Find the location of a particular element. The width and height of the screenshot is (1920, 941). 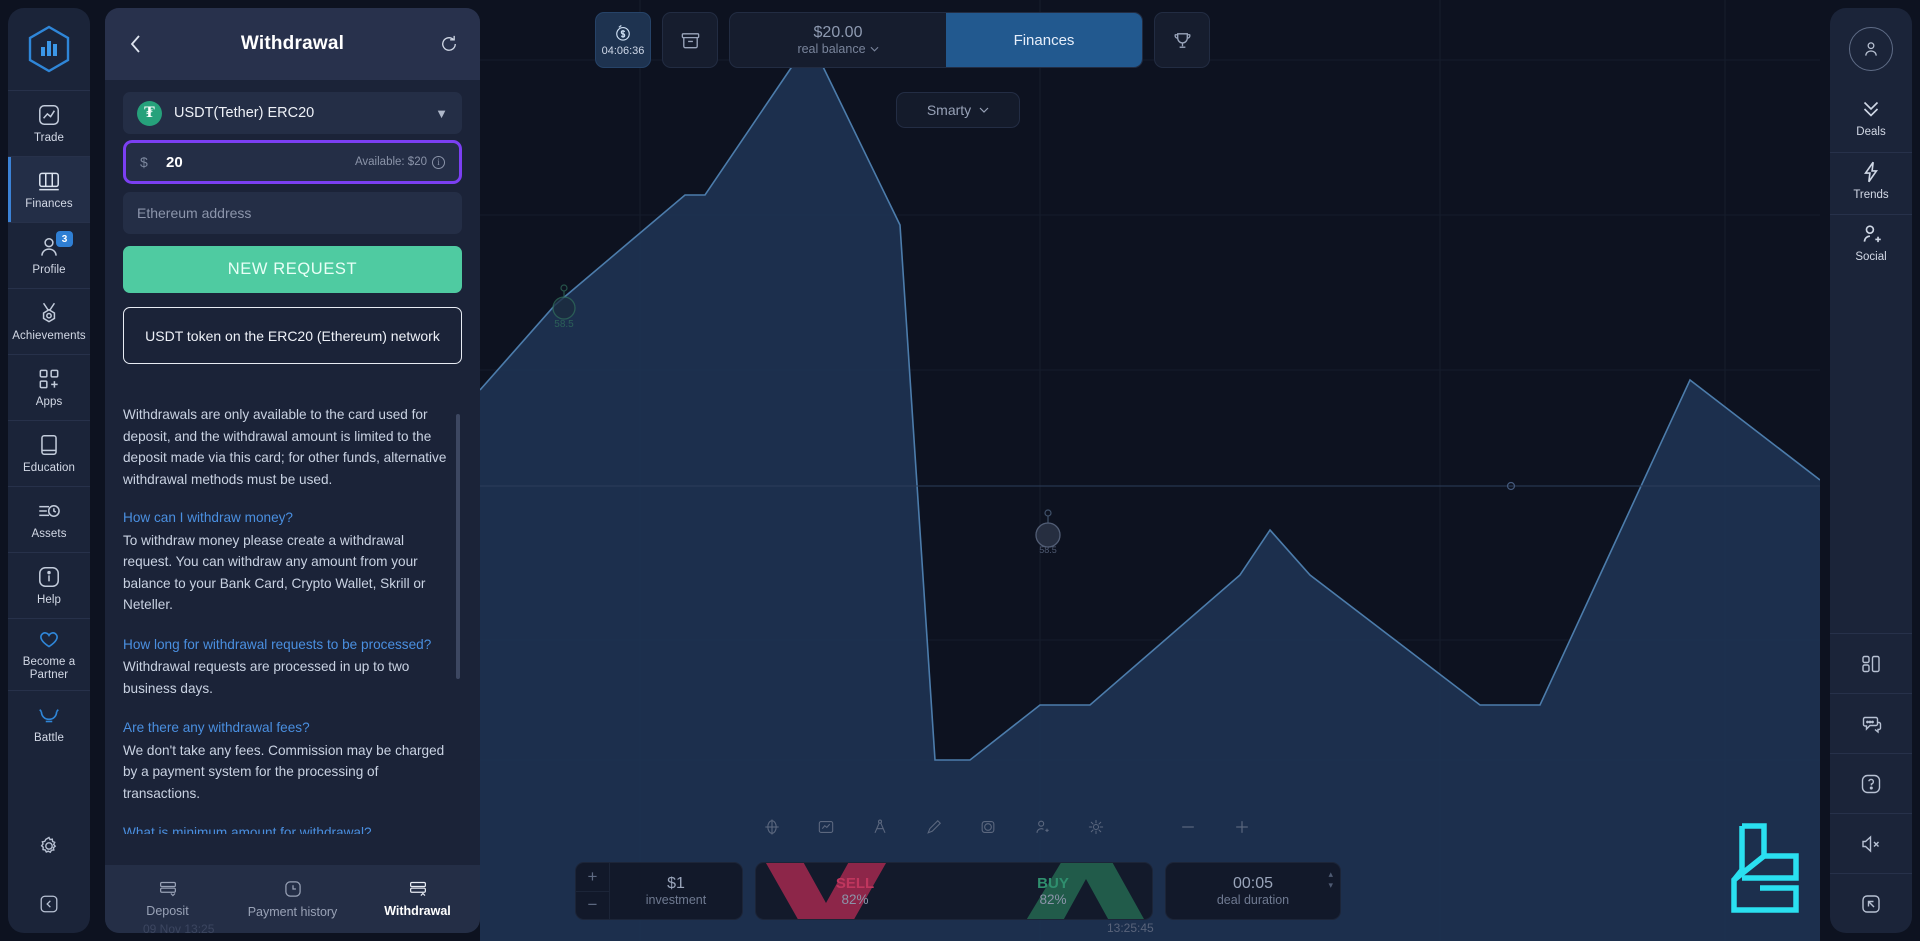

platform-logo is located at coordinates (49, 49).